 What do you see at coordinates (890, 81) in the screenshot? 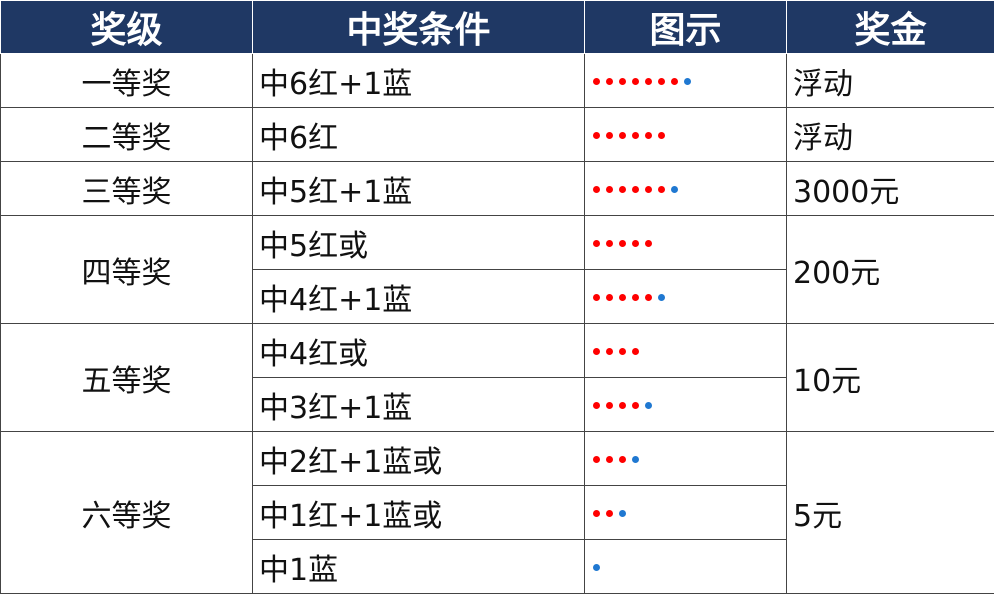
I see `prize-cell: 浮动` at bounding box center [890, 81].